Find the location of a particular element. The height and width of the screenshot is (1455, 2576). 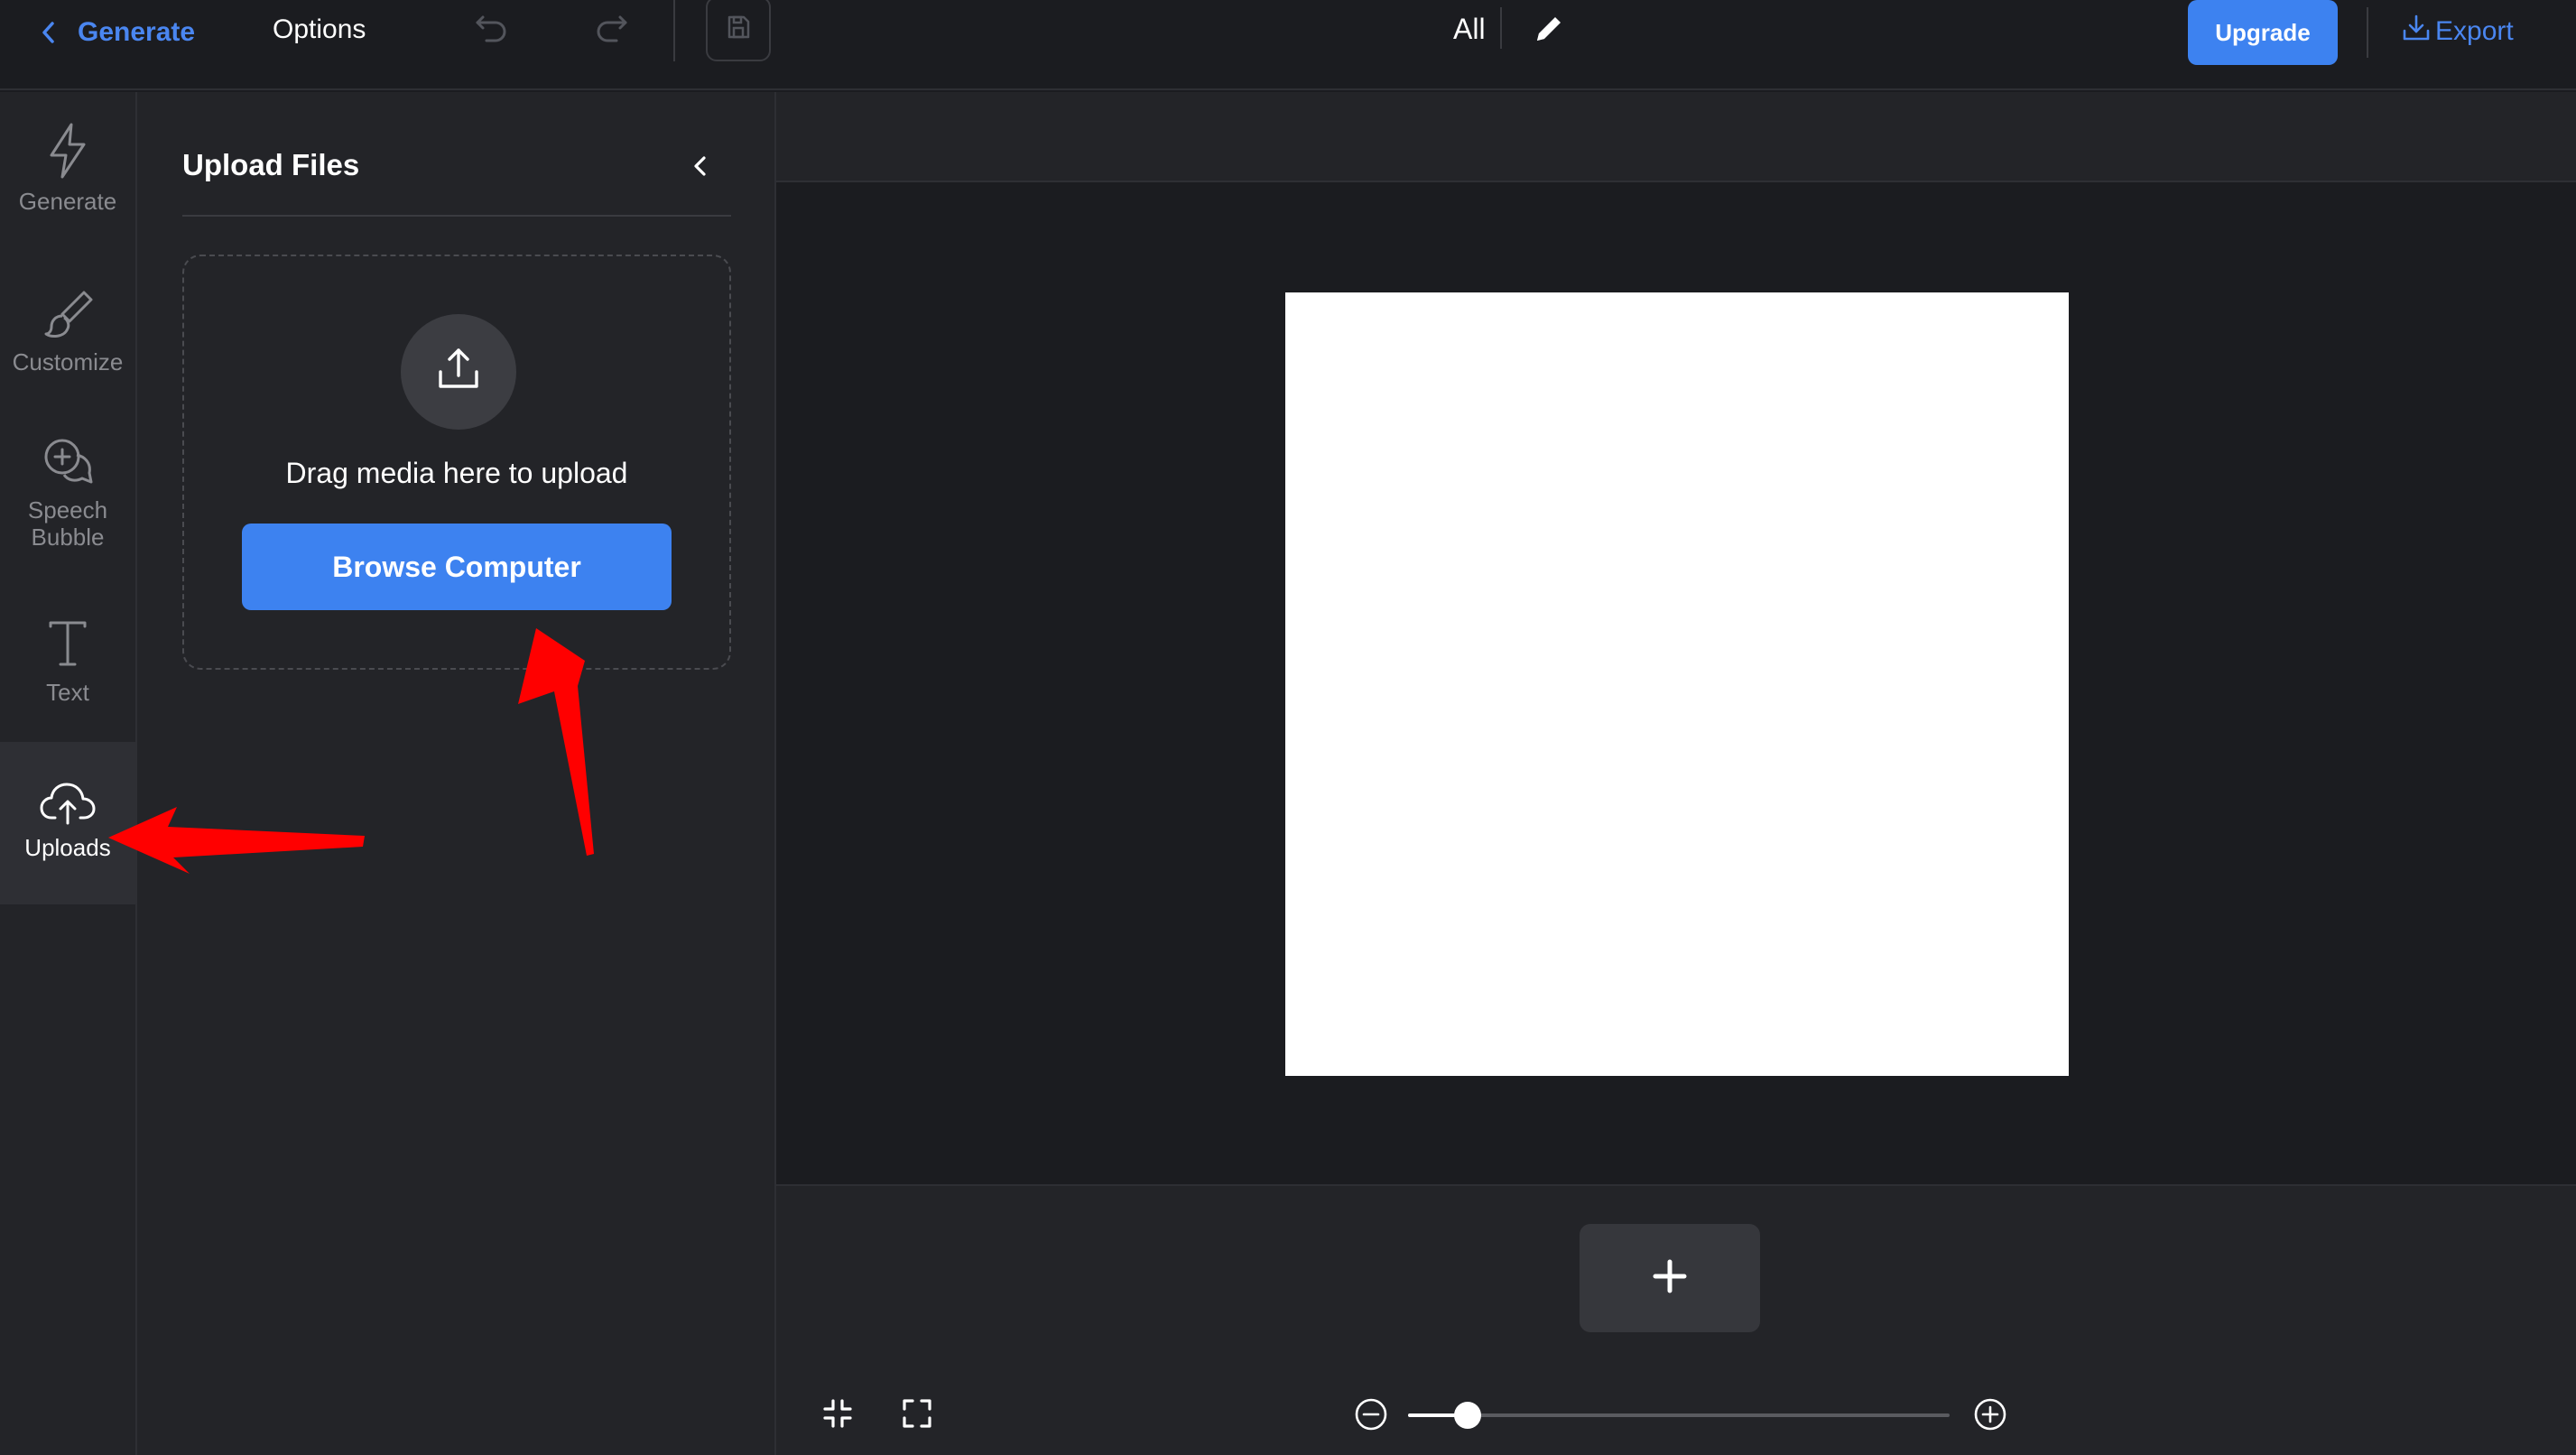

rail-item-label: Text is located at coordinates (67, 693).